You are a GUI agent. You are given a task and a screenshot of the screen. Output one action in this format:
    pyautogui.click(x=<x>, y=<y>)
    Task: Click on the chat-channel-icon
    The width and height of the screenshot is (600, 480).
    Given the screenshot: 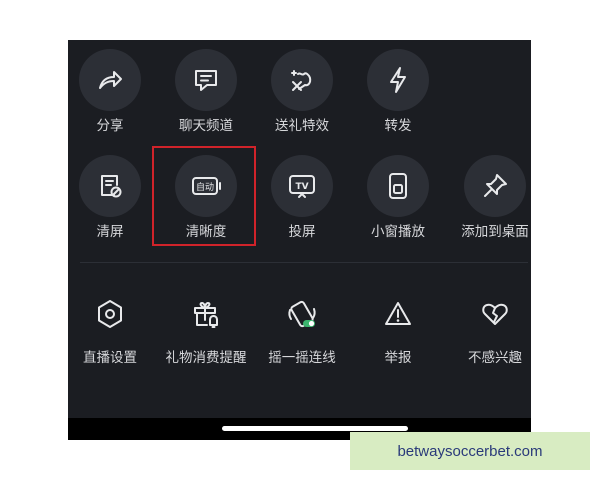 What is the action you would take?
    pyautogui.click(x=206, y=80)
    